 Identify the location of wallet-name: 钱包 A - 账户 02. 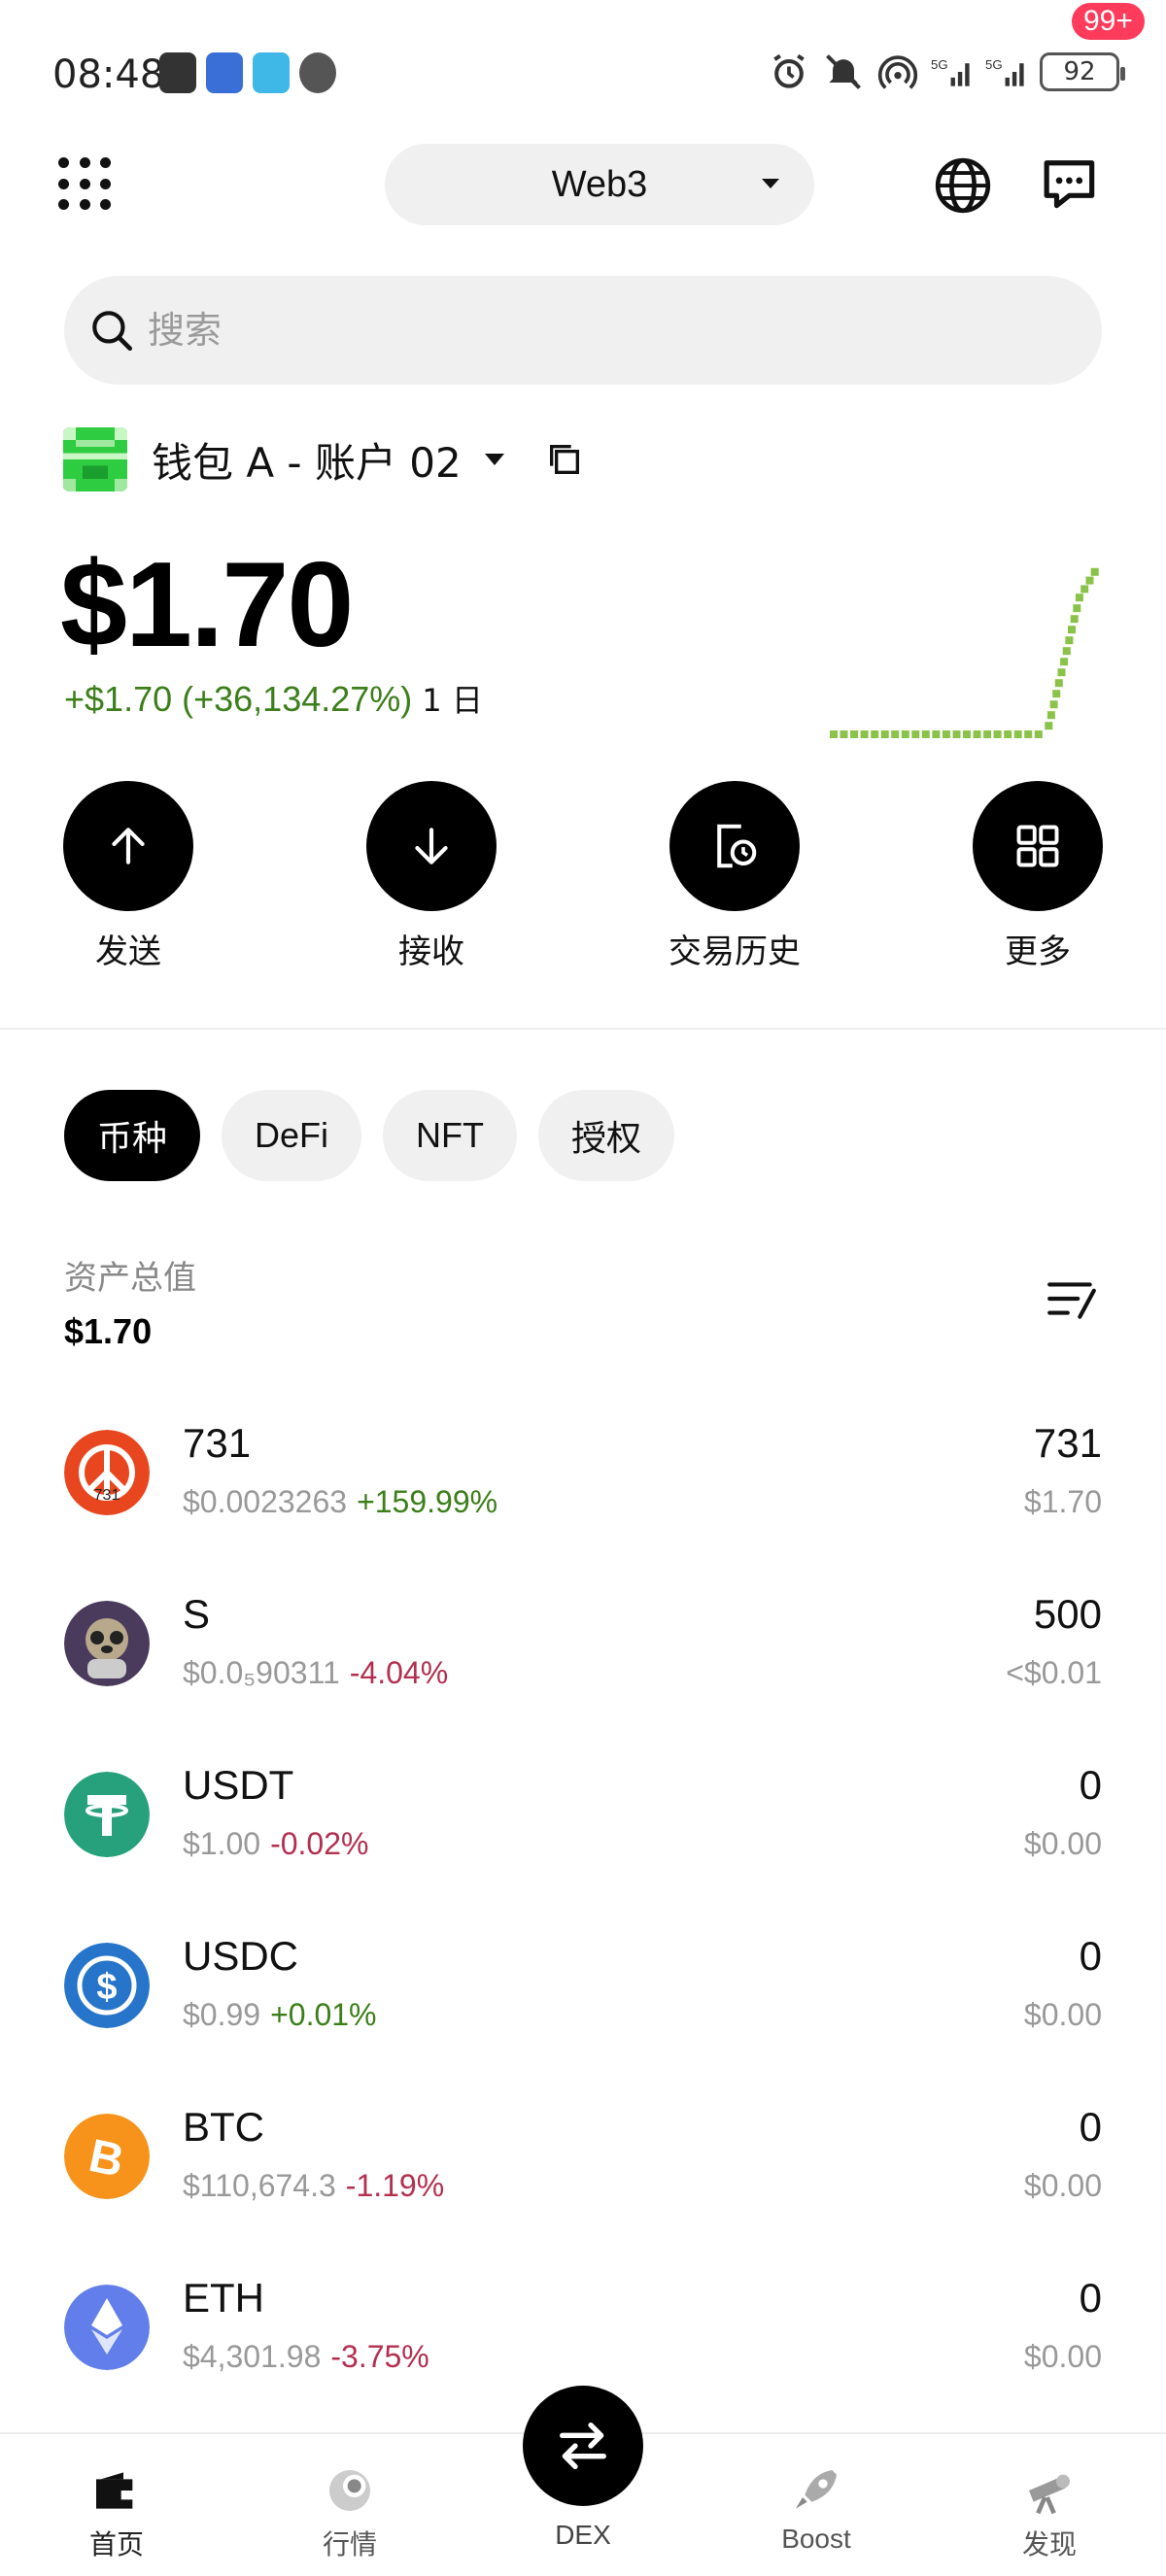
(307, 462).